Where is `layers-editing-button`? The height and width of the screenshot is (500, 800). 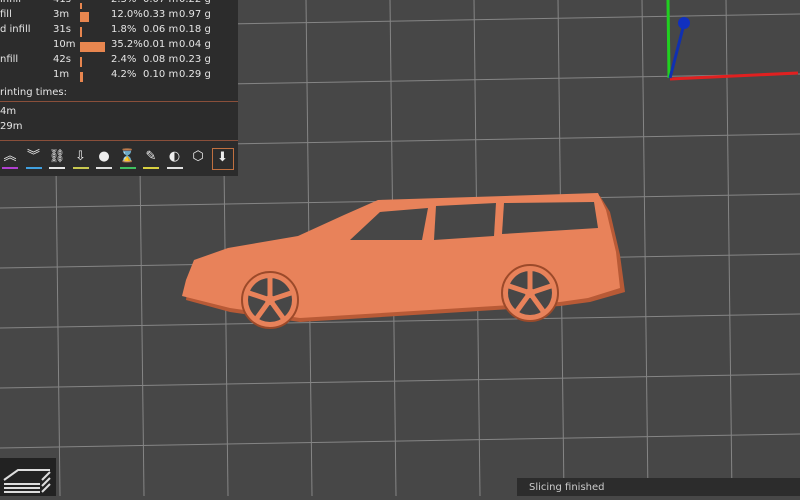 layers-editing-button is located at coordinates (28, 477).